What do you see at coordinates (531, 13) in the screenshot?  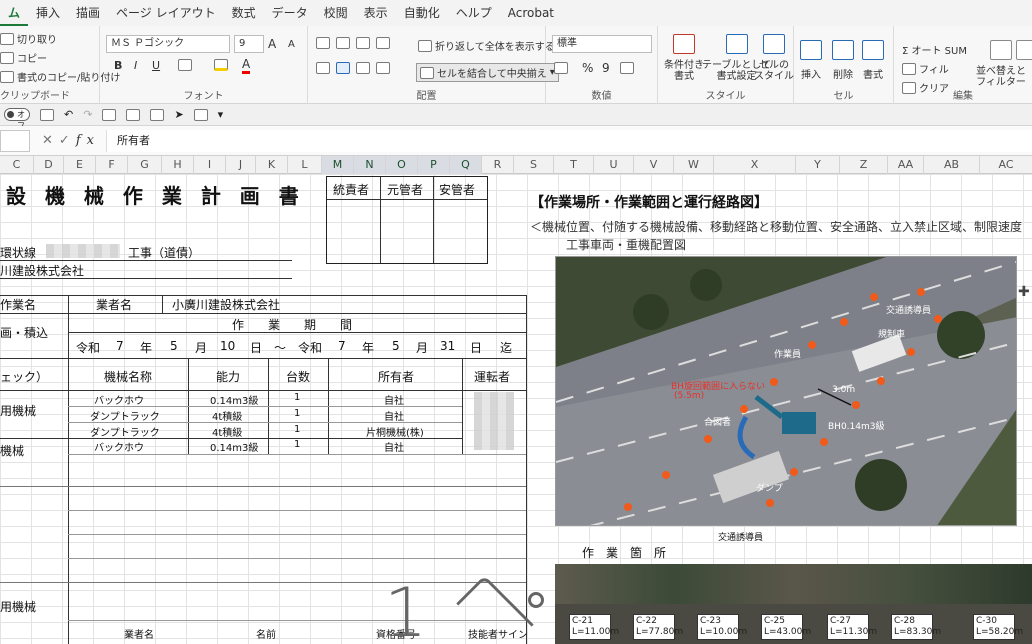 I see `tab-acrobat: Acrobat` at bounding box center [531, 13].